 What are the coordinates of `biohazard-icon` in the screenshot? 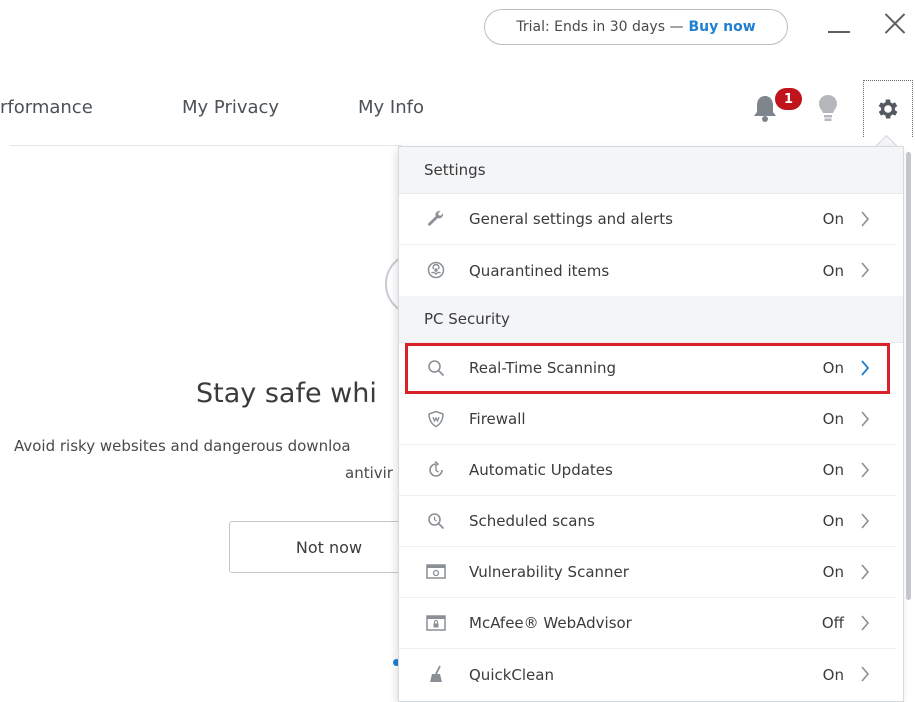 It's located at (436, 270).